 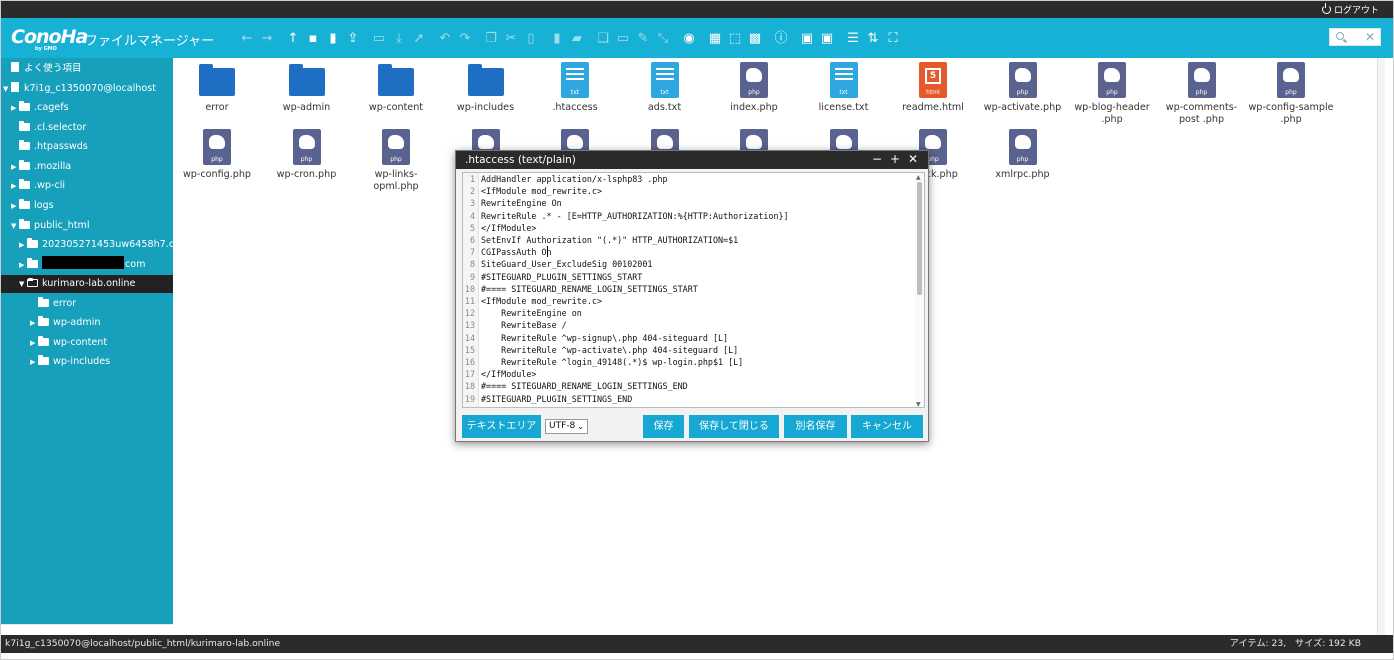 What do you see at coordinates (52, 128) in the screenshot?
I see `tree-item-cl-selector: .cl.selector` at bounding box center [52, 128].